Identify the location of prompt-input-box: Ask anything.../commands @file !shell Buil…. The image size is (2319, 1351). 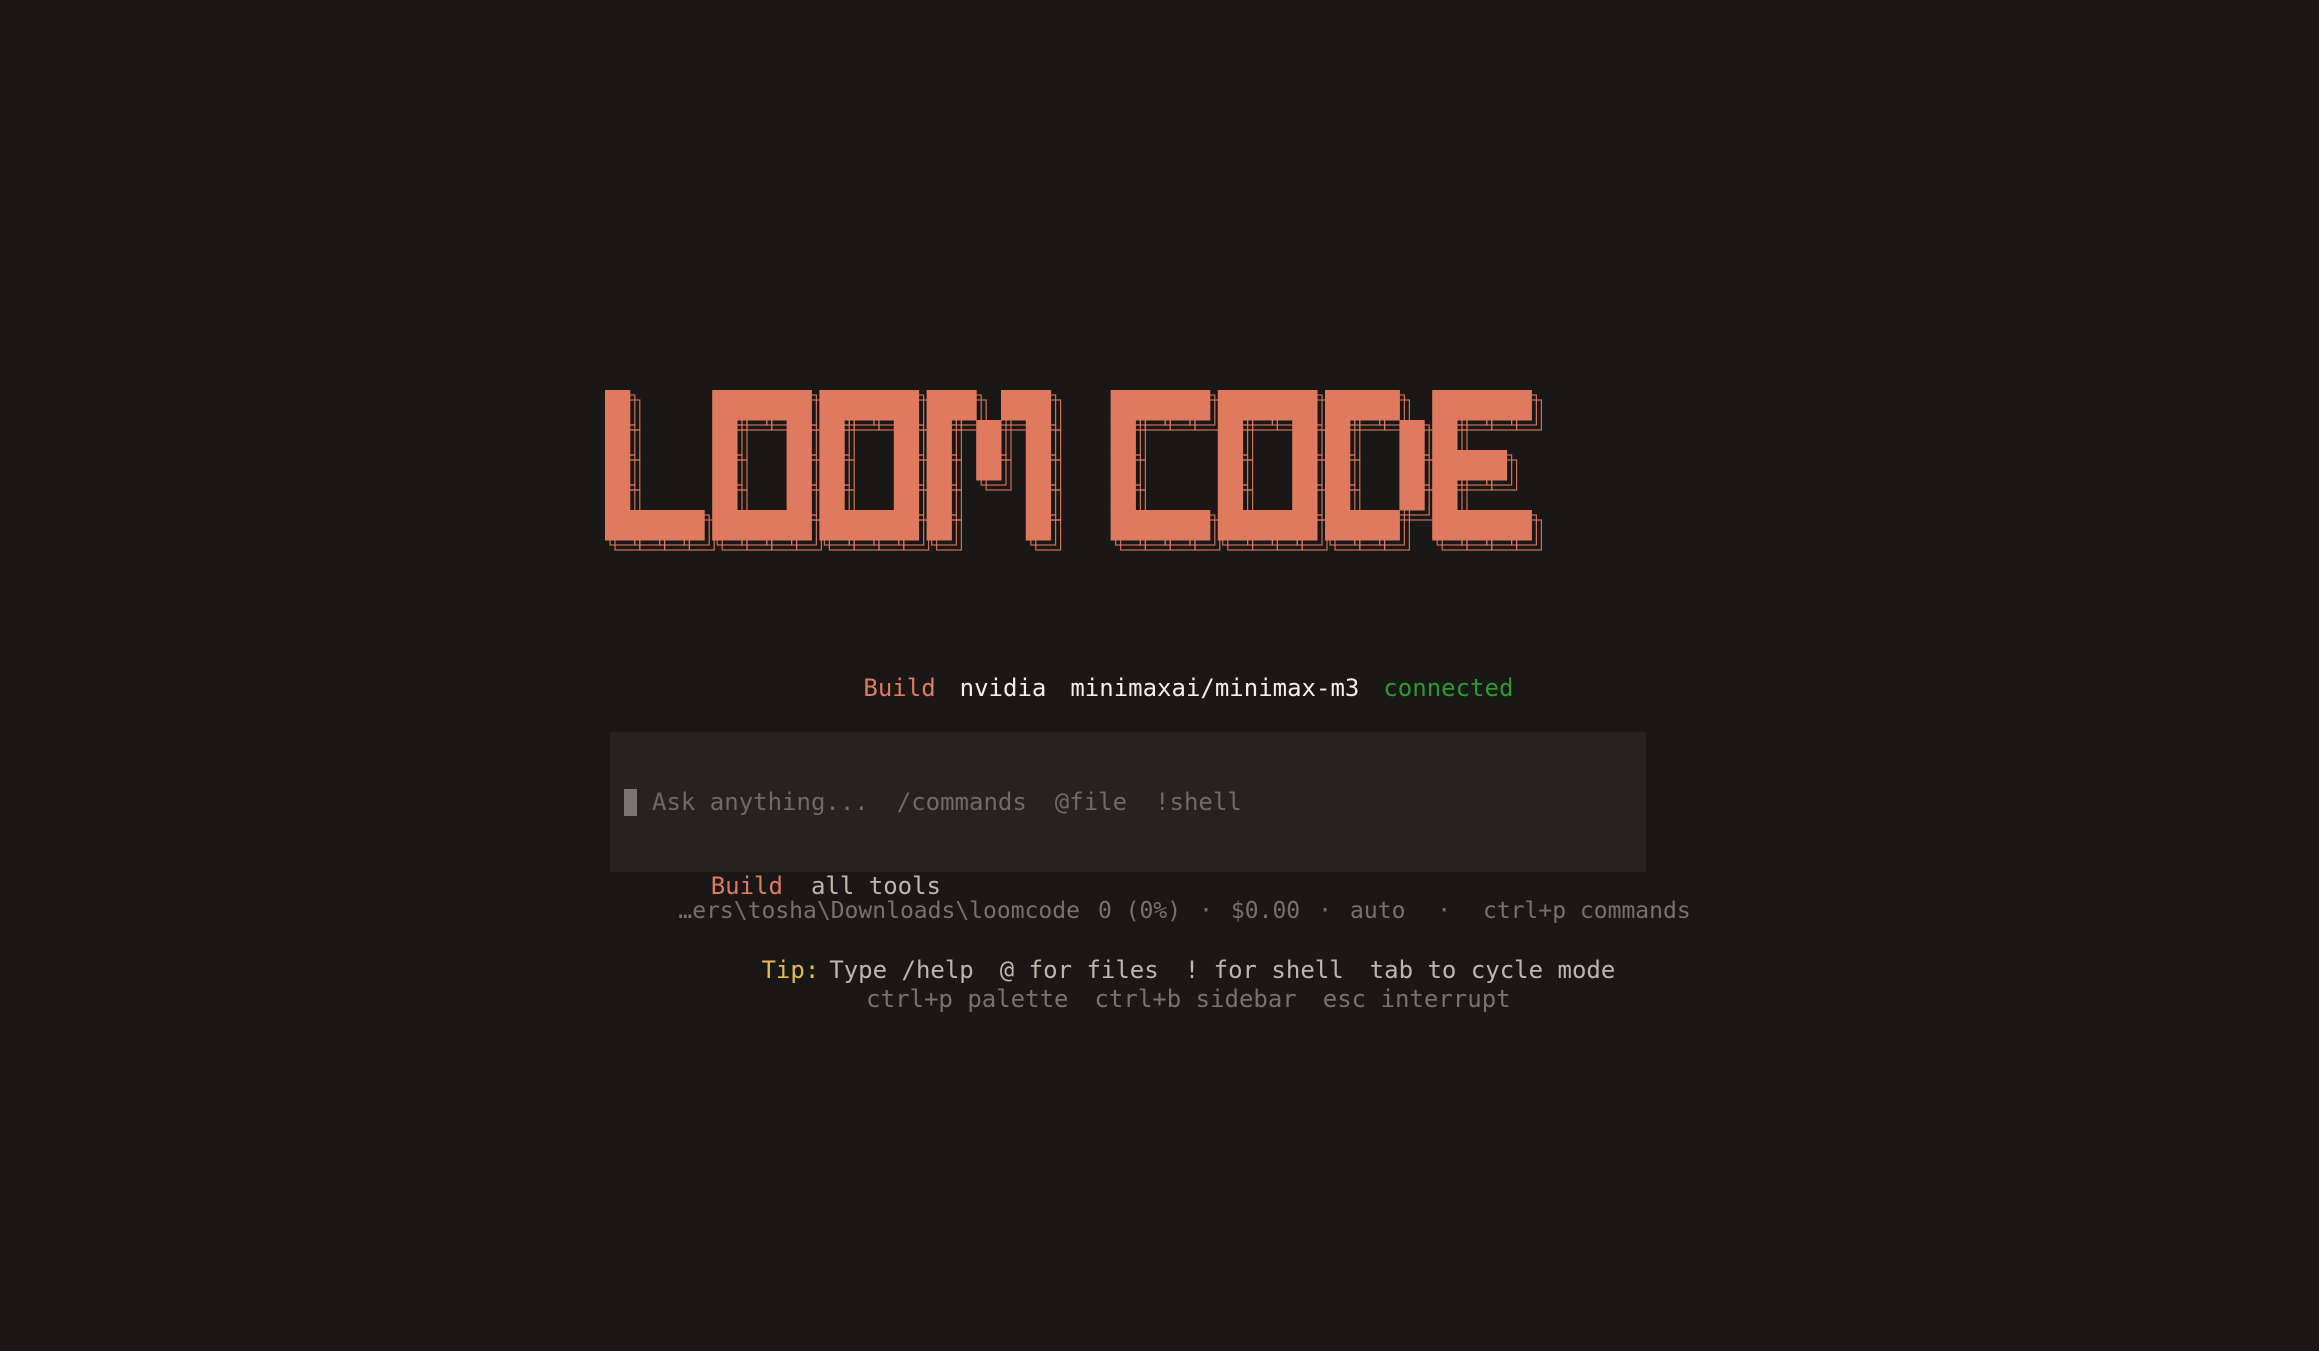
(1128, 816).